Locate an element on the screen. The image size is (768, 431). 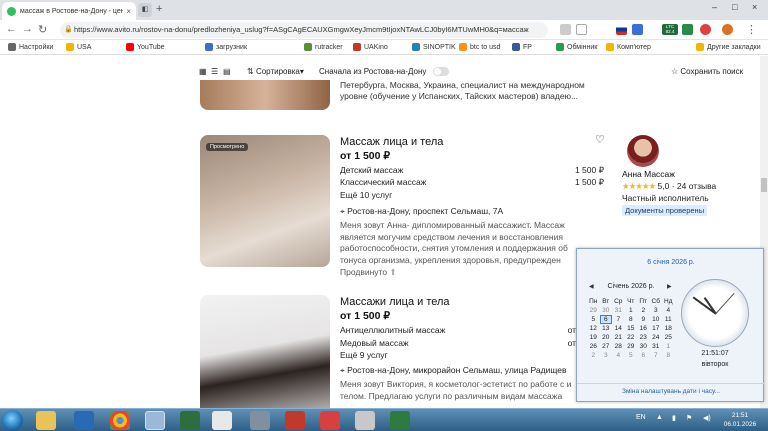
network-icon: ▮ is located at coordinates (674, 418).